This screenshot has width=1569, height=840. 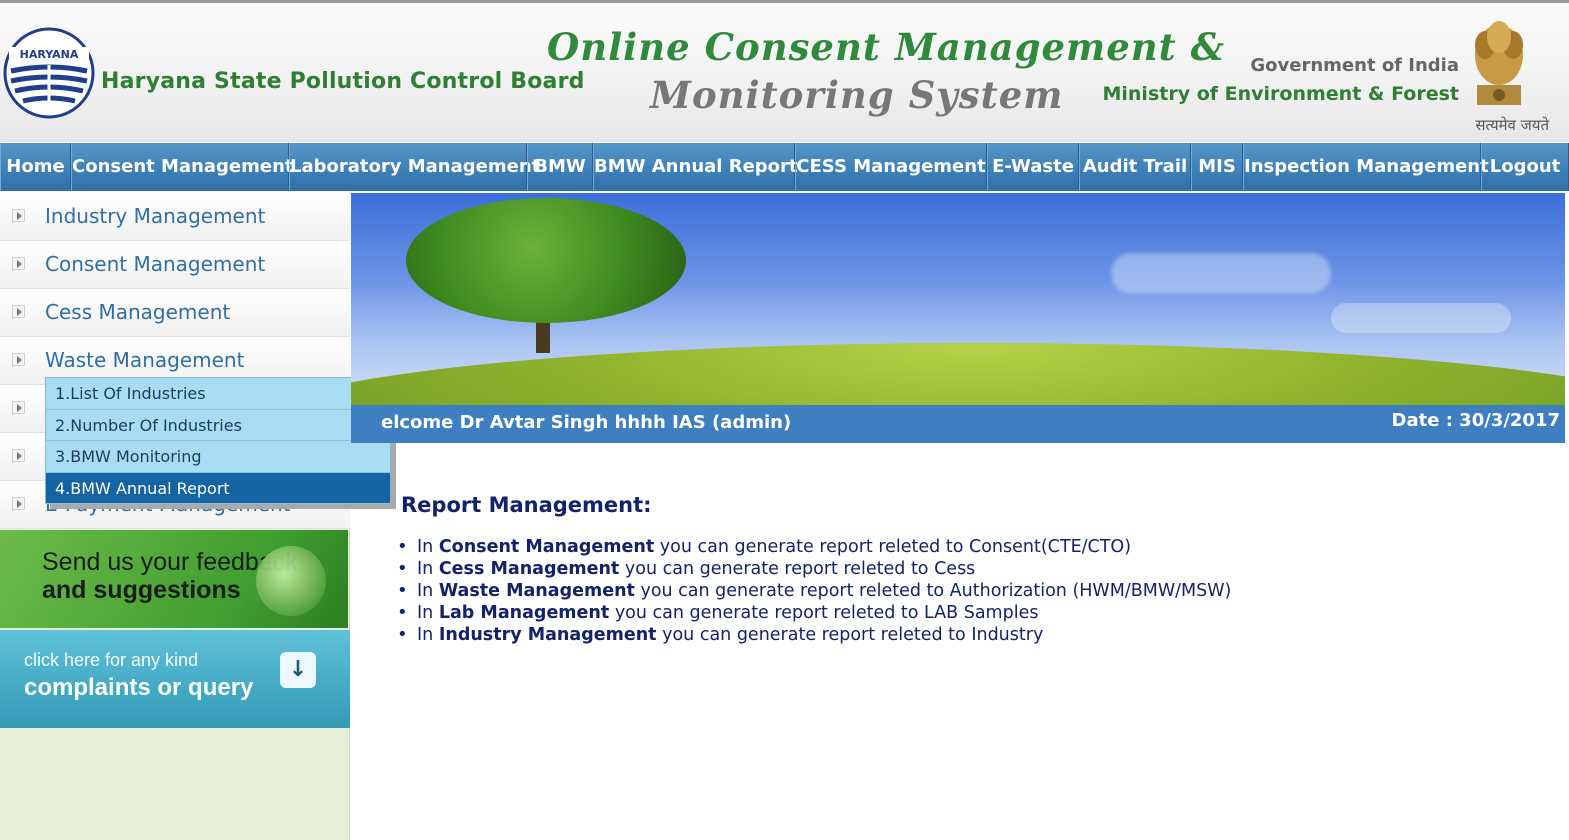 What do you see at coordinates (857, 95) in the screenshot?
I see `system-title-line2: Monitoring System` at bounding box center [857, 95].